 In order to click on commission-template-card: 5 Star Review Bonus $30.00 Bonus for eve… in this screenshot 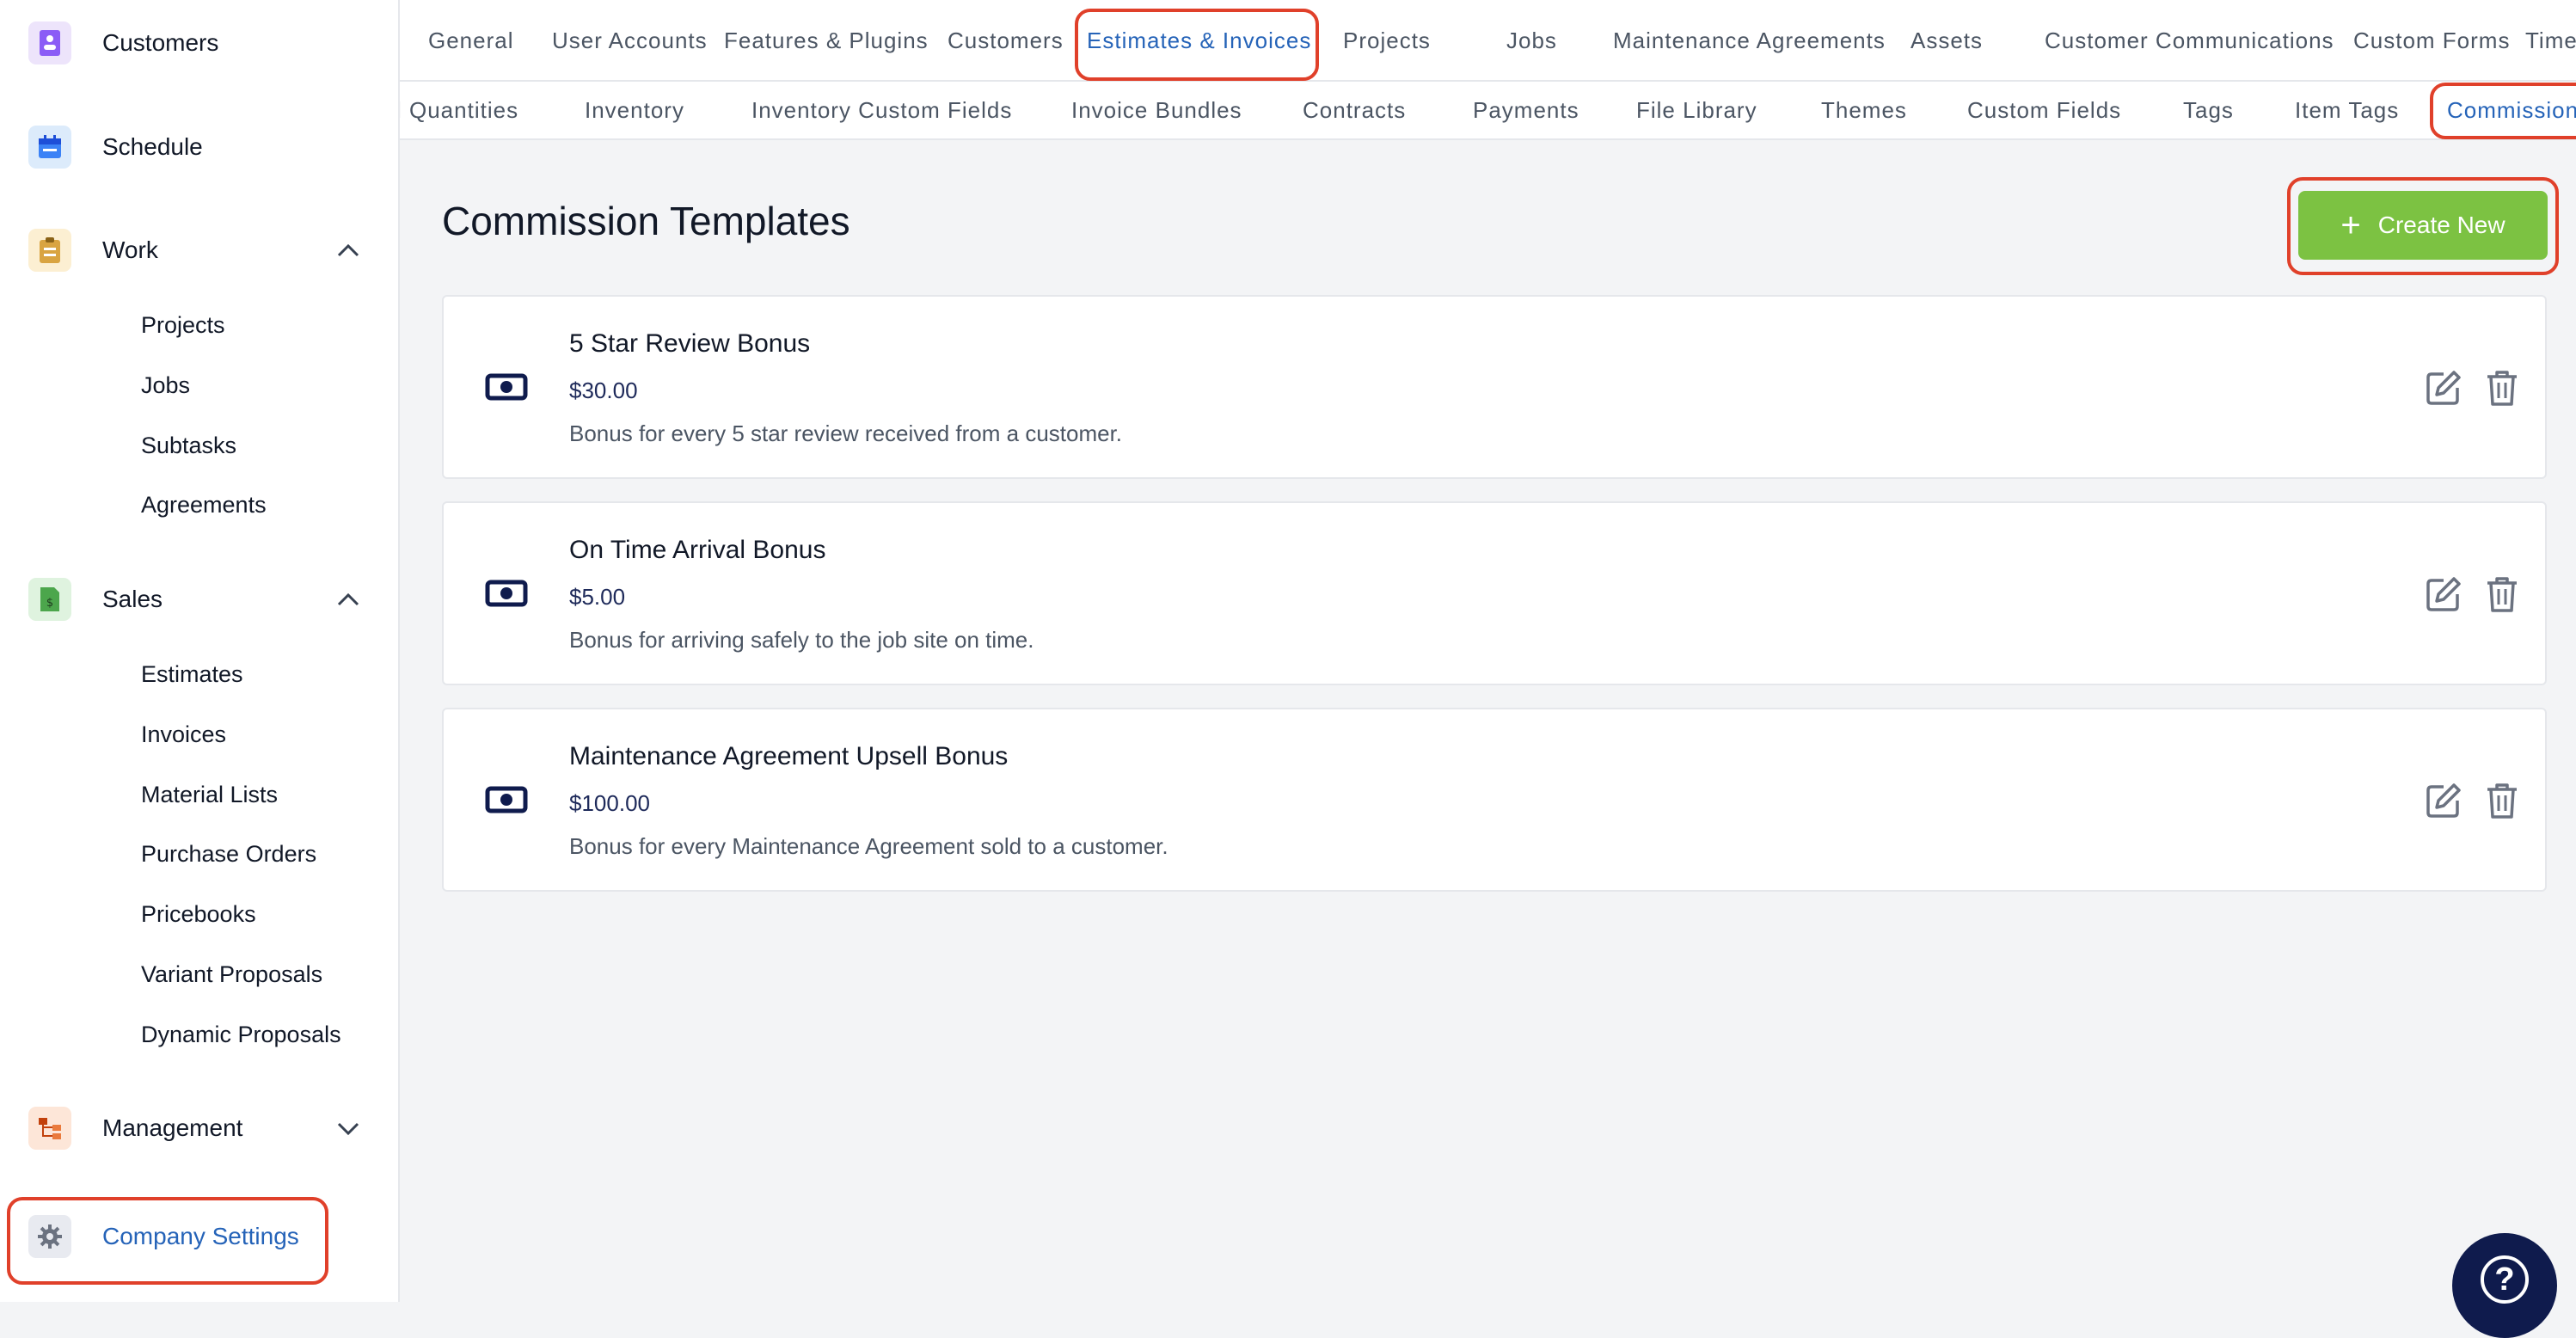, I will do `click(1495, 387)`.